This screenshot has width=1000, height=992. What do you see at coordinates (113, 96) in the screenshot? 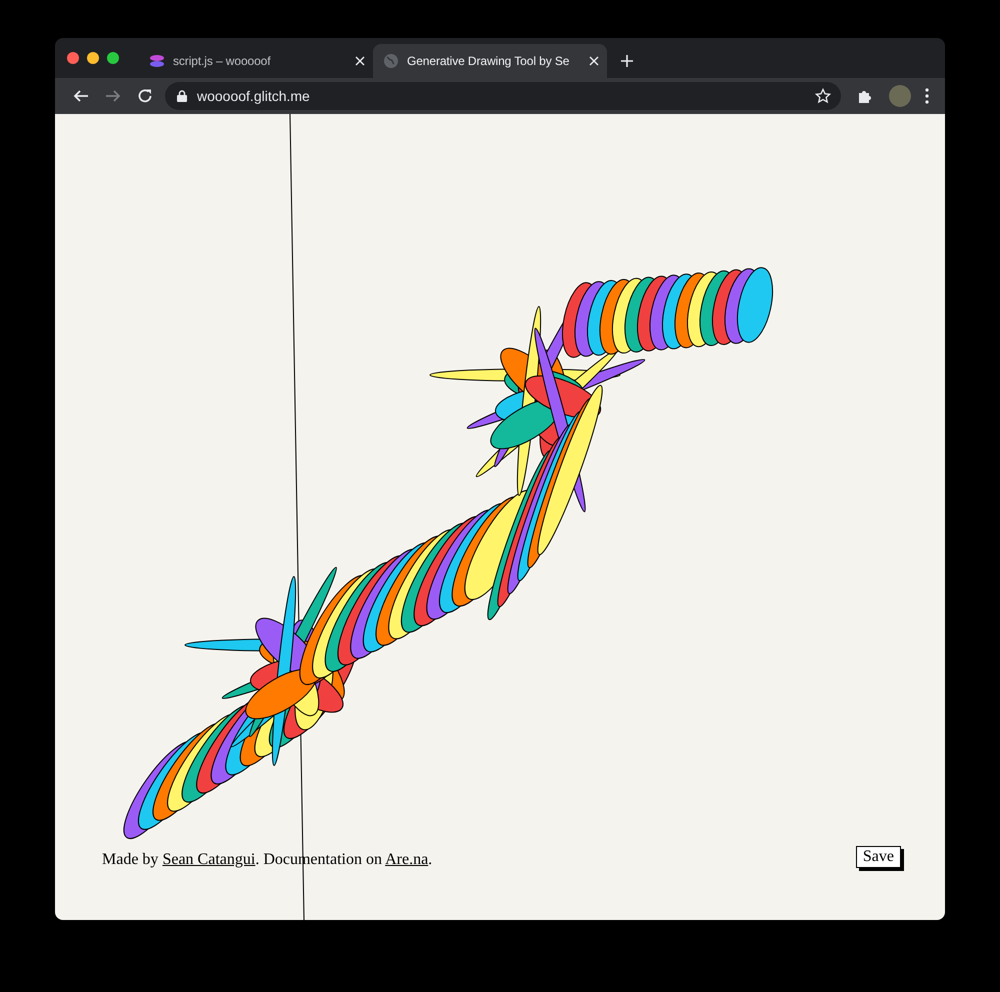
I see `forward-arrow-icon` at bounding box center [113, 96].